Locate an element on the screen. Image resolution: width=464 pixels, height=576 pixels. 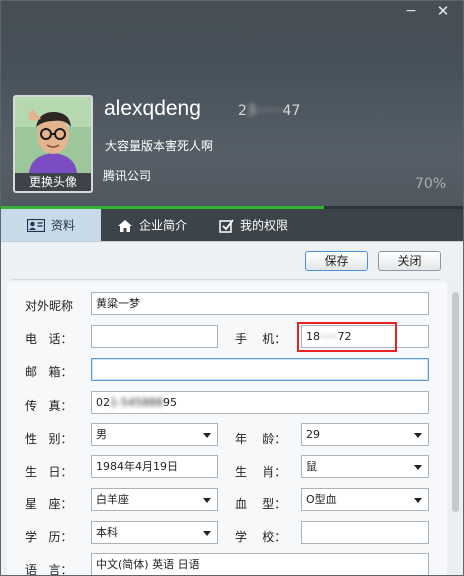
save-button: 保存 is located at coordinates (336, 261).